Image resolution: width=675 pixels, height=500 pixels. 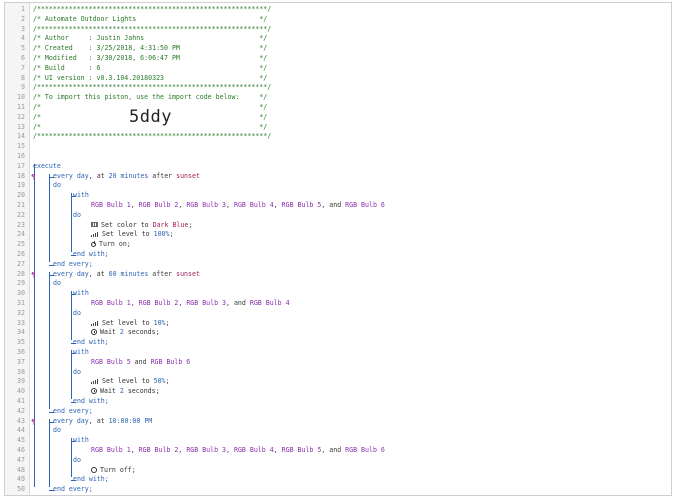 I want to click on line-number: 42, so click(x=21, y=410).